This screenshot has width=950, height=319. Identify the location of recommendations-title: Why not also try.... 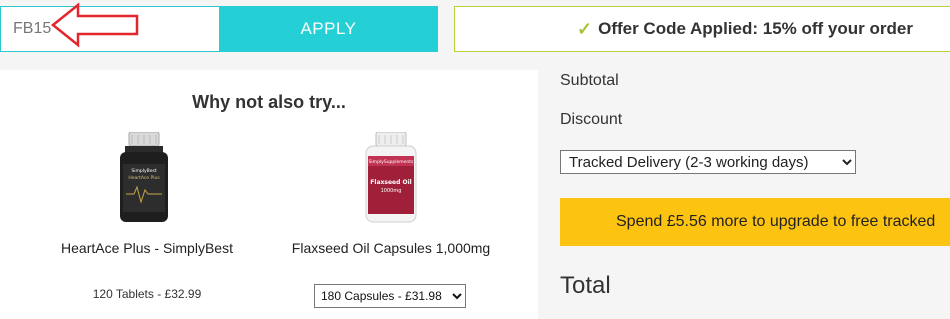
(269, 102).